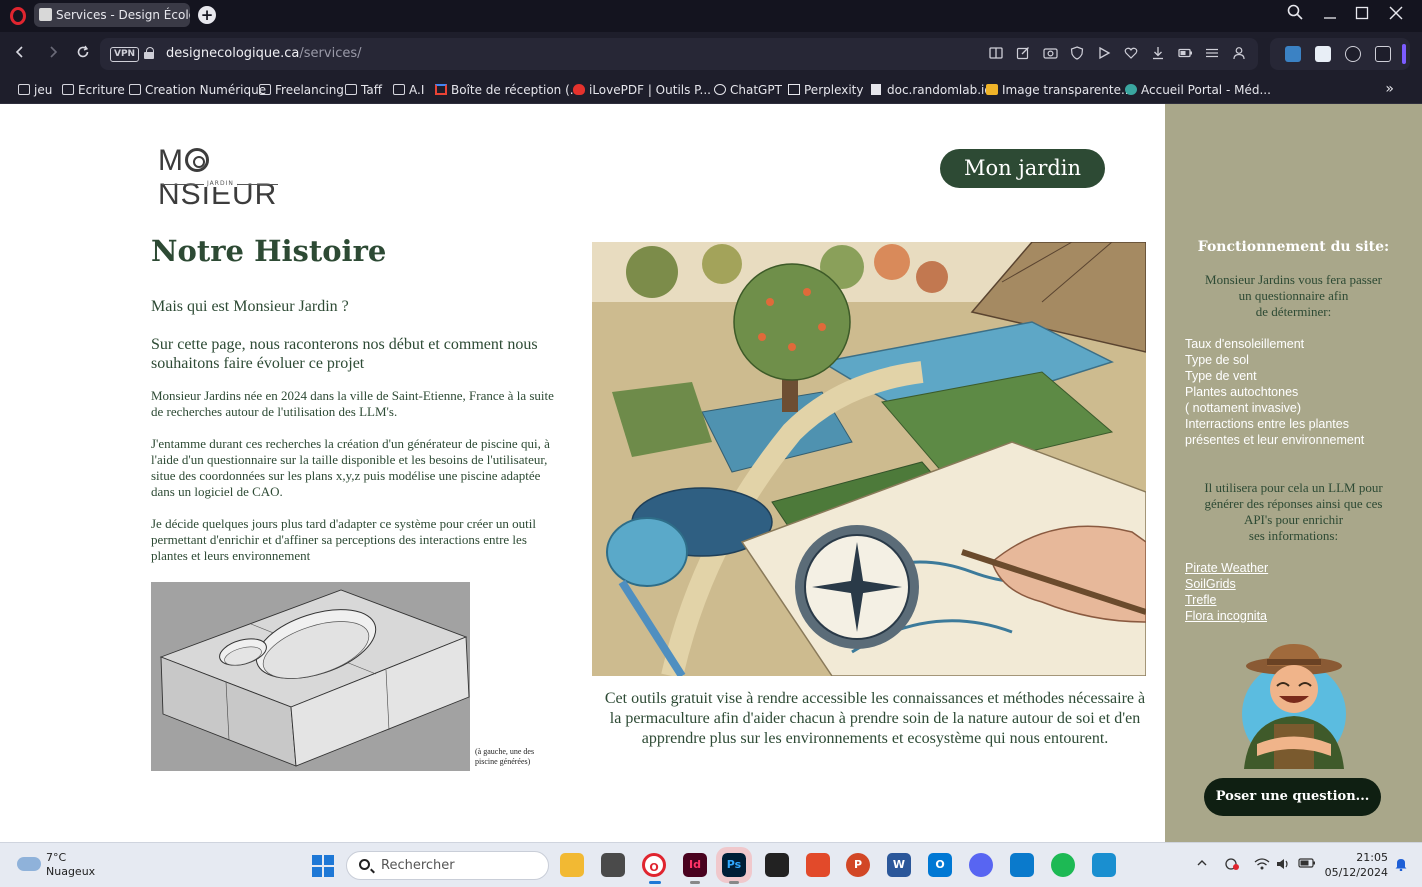 This screenshot has width=1422, height=887. Describe the element at coordinates (53, 54) in the screenshot. I see `forward-button` at that location.